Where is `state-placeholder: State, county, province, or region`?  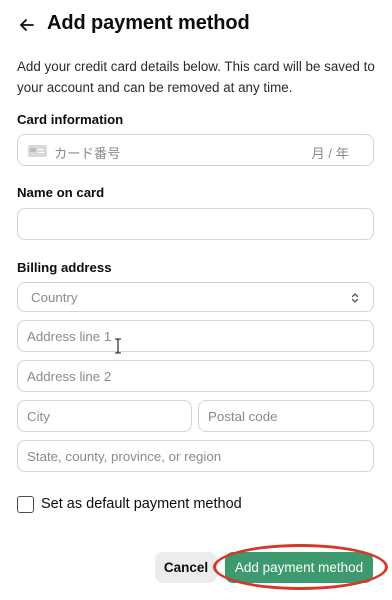
state-placeholder: State, county, province, or region is located at coordinates (124, 456).